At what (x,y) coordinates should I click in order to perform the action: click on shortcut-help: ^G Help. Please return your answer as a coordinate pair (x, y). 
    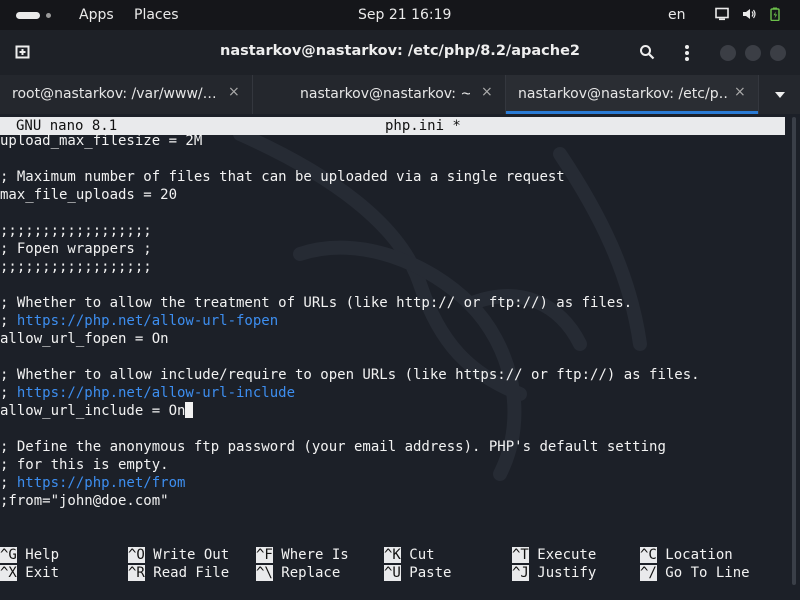
    Looking at the image, I should click on (29, 555).